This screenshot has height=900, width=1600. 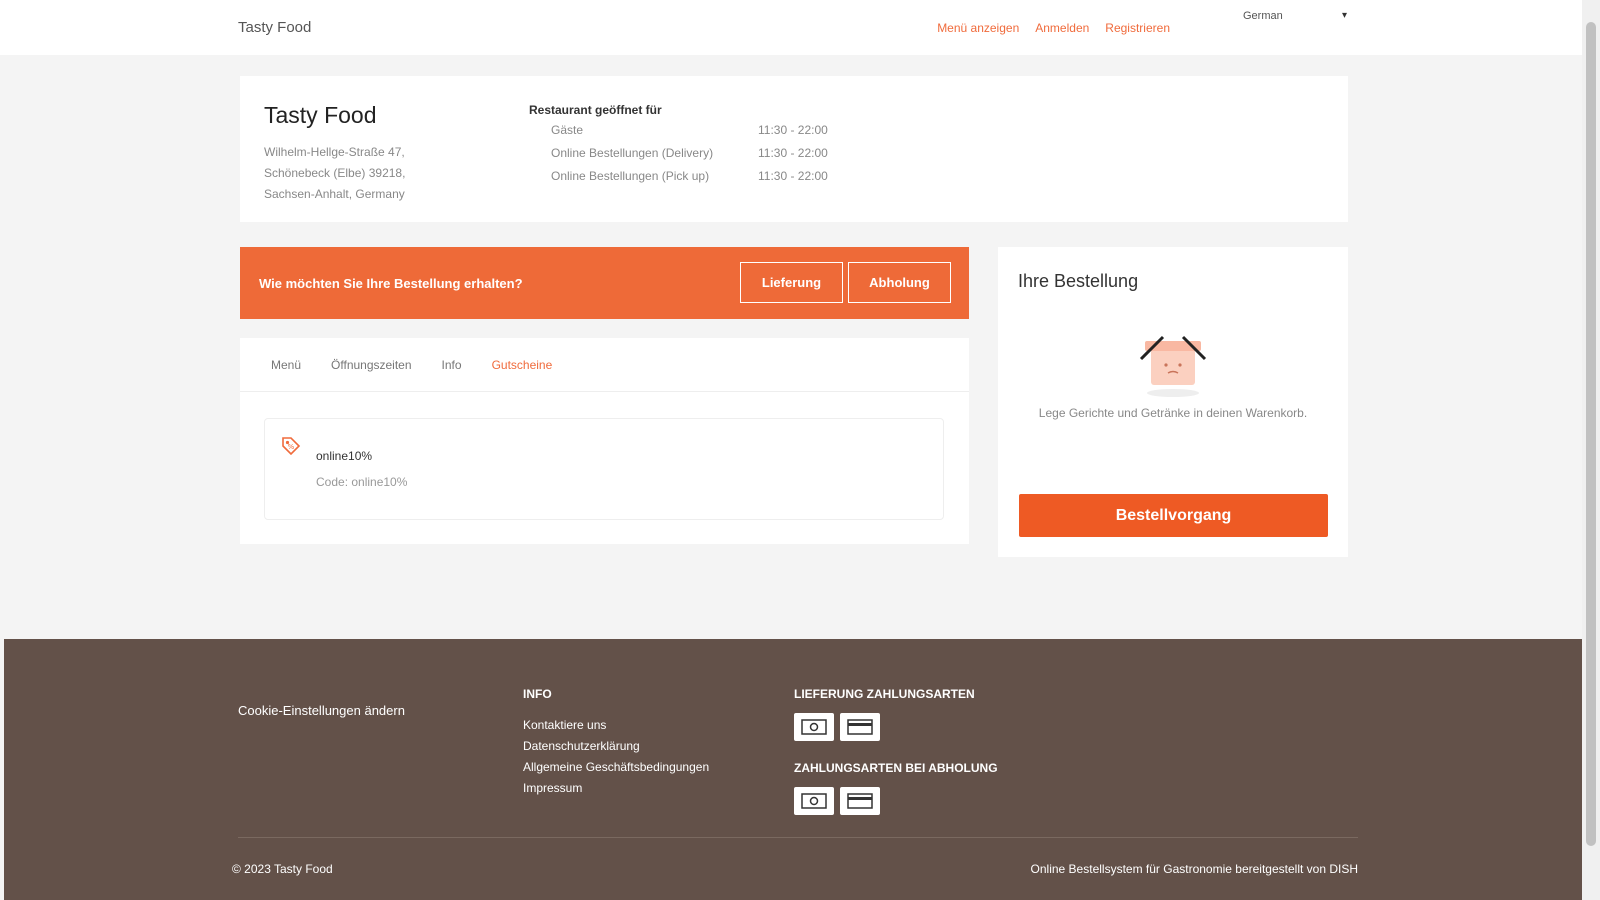 I want to click on address-line: Sachsen-Anhalt, Germany, so click(x=334, y=194).